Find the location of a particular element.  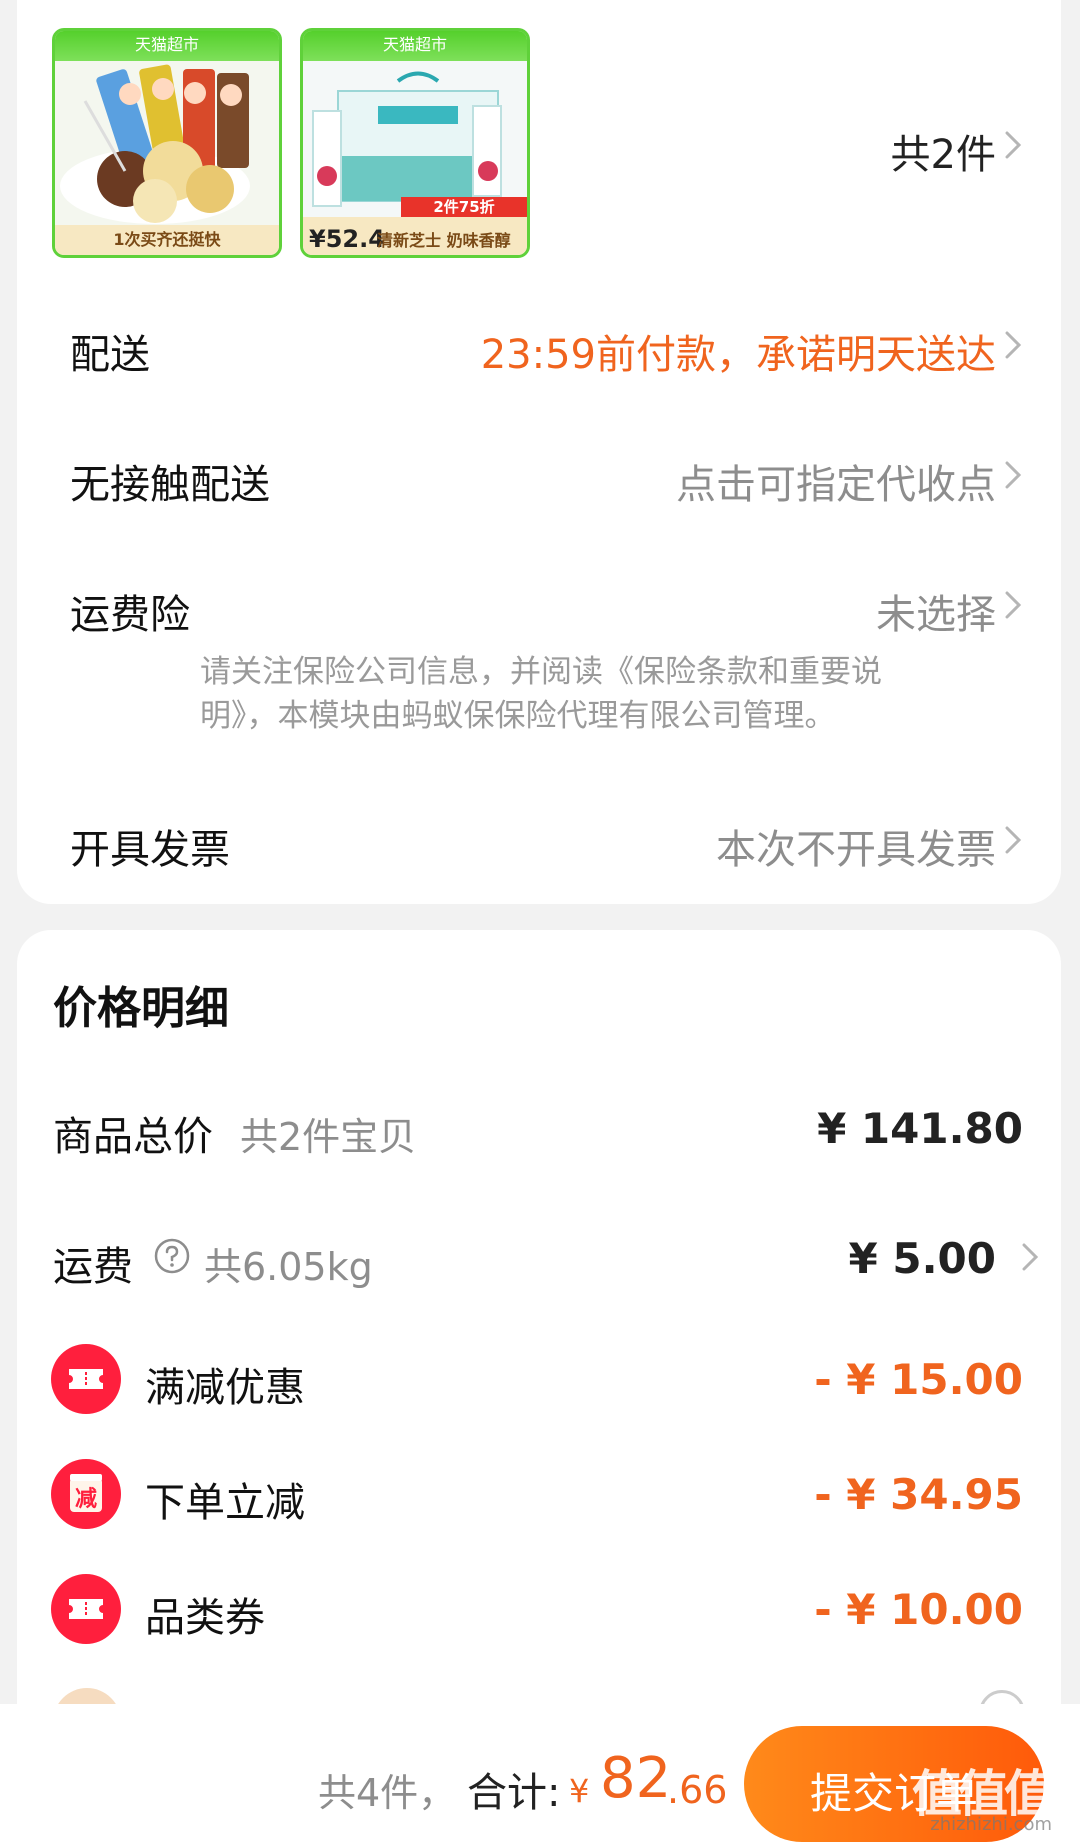

item-count-label: 共2件 is located at coordinates (943, 151).